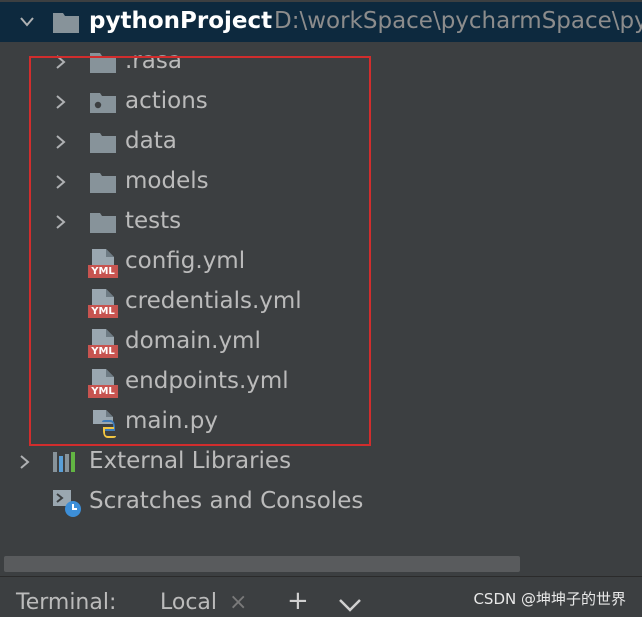 The image size is (642, 617). What do you see at coordinates (166, 101) in the screenshot?
I see `tree-item-label: actions` at bounding box center [166, 101].